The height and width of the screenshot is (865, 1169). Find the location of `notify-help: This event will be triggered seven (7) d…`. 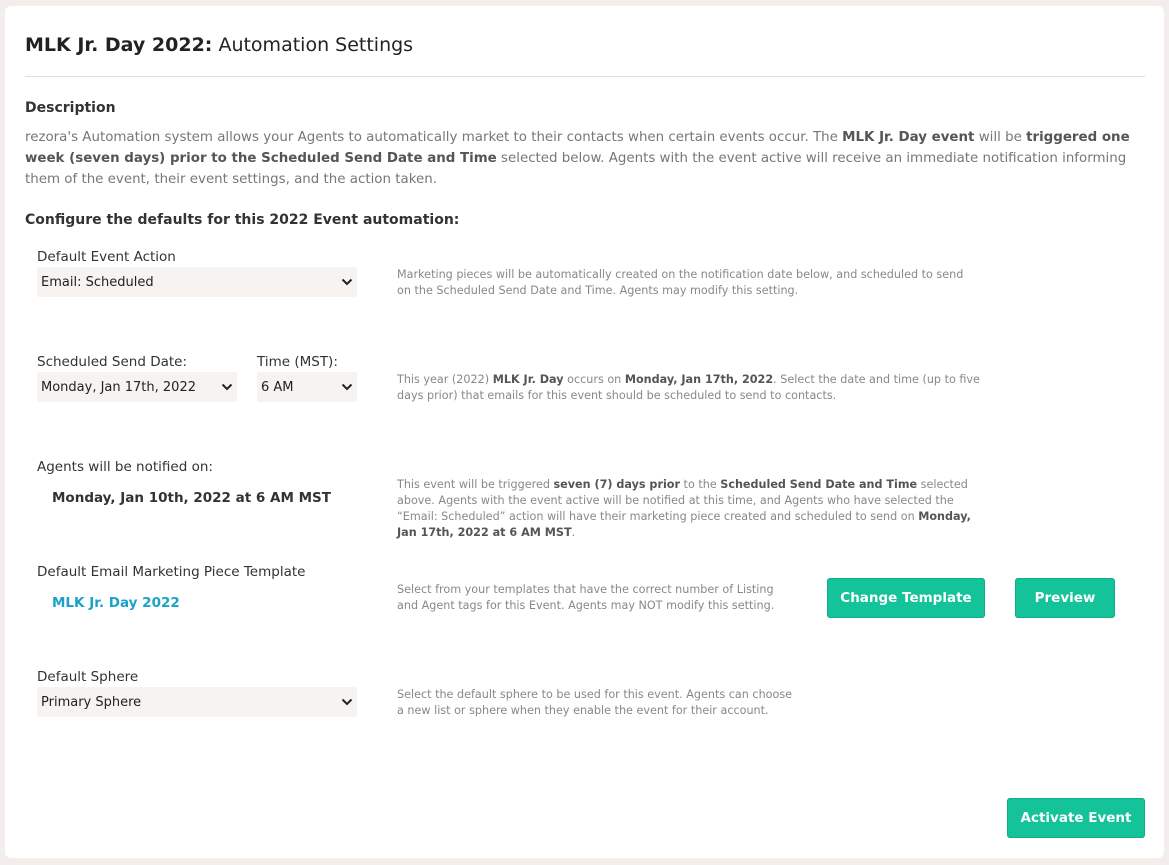

notify-help: This event will be triggered seven (7) d… is located at coordinates (684, 508).